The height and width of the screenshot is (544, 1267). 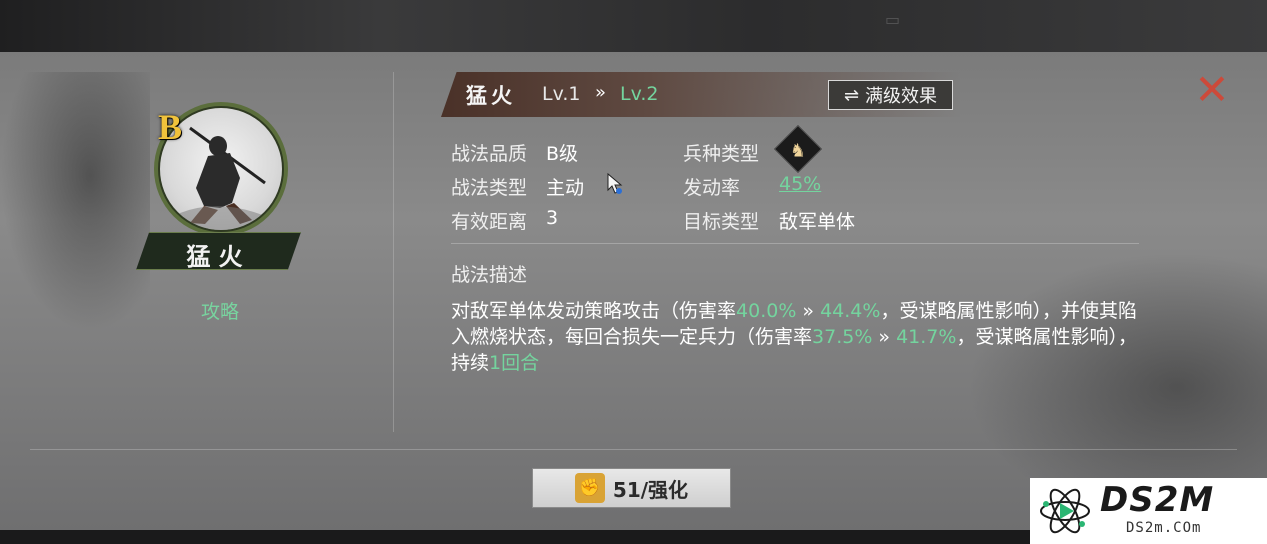 I want to click on max-level-effect-label: 满级效果, so click(x=901, y=96).